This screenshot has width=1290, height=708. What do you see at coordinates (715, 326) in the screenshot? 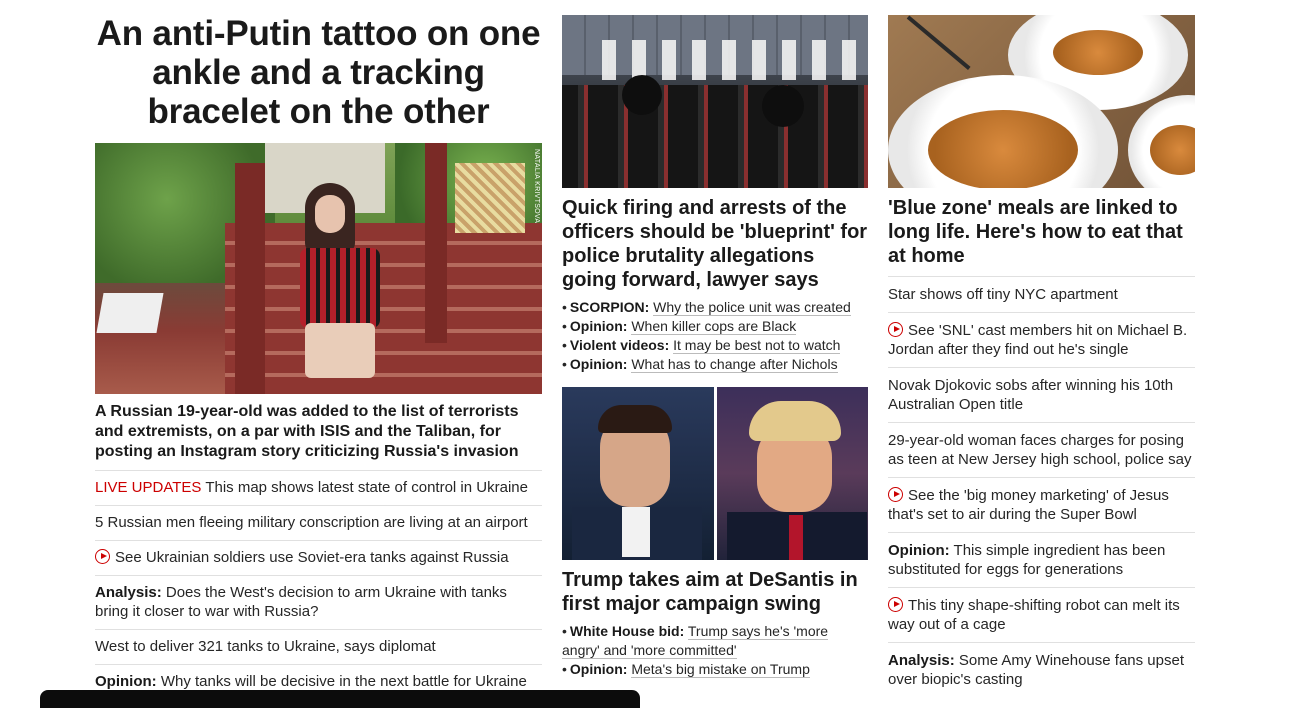
I see `bullet-item: • Opinion: When killer cops are Black` at bounding box center [715, 326].